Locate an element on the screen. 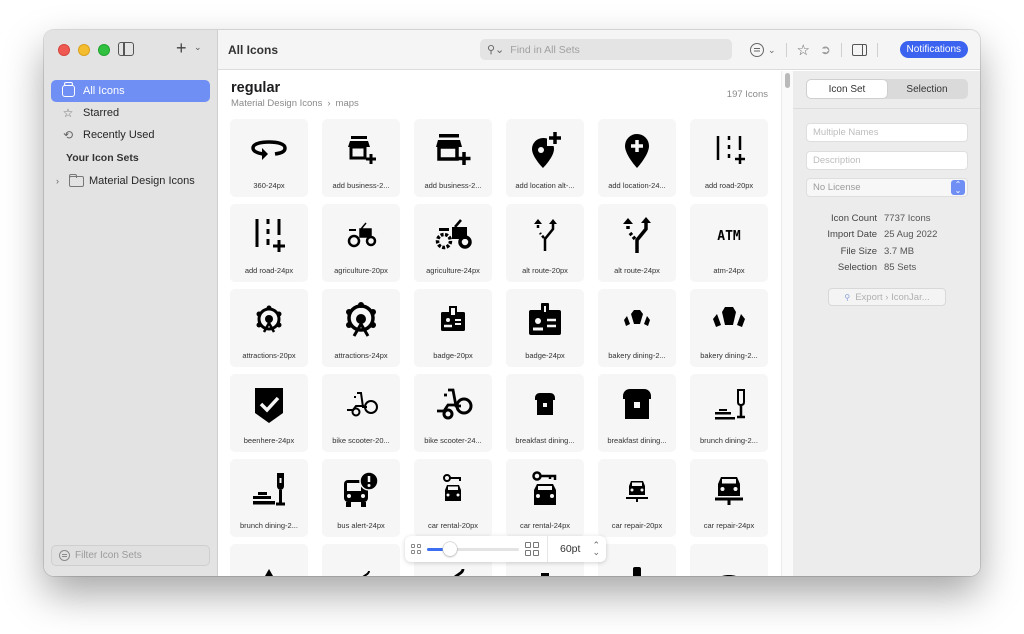 The image size is (1024, 634). icon-tile: 360-24px is located at coordinates (269, 158).